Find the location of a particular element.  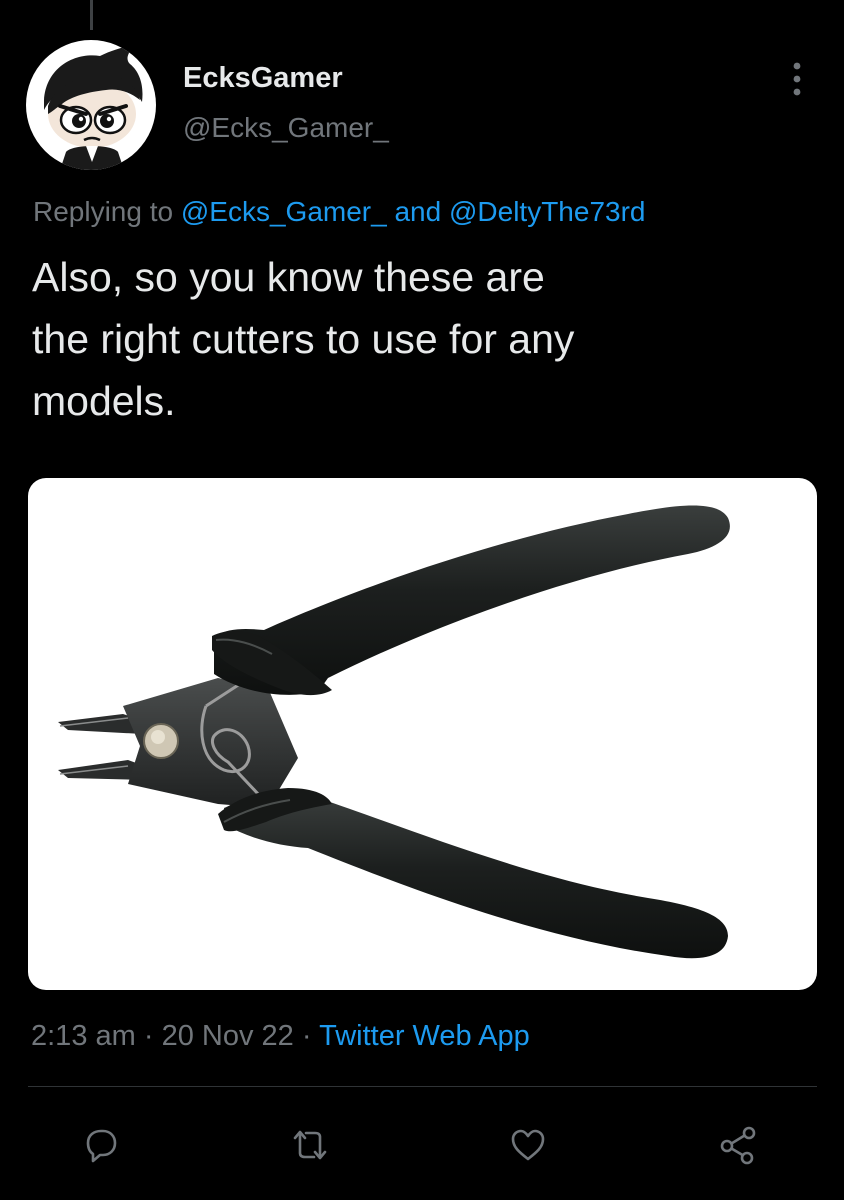

share-button is located at coordinates (739, 1145).